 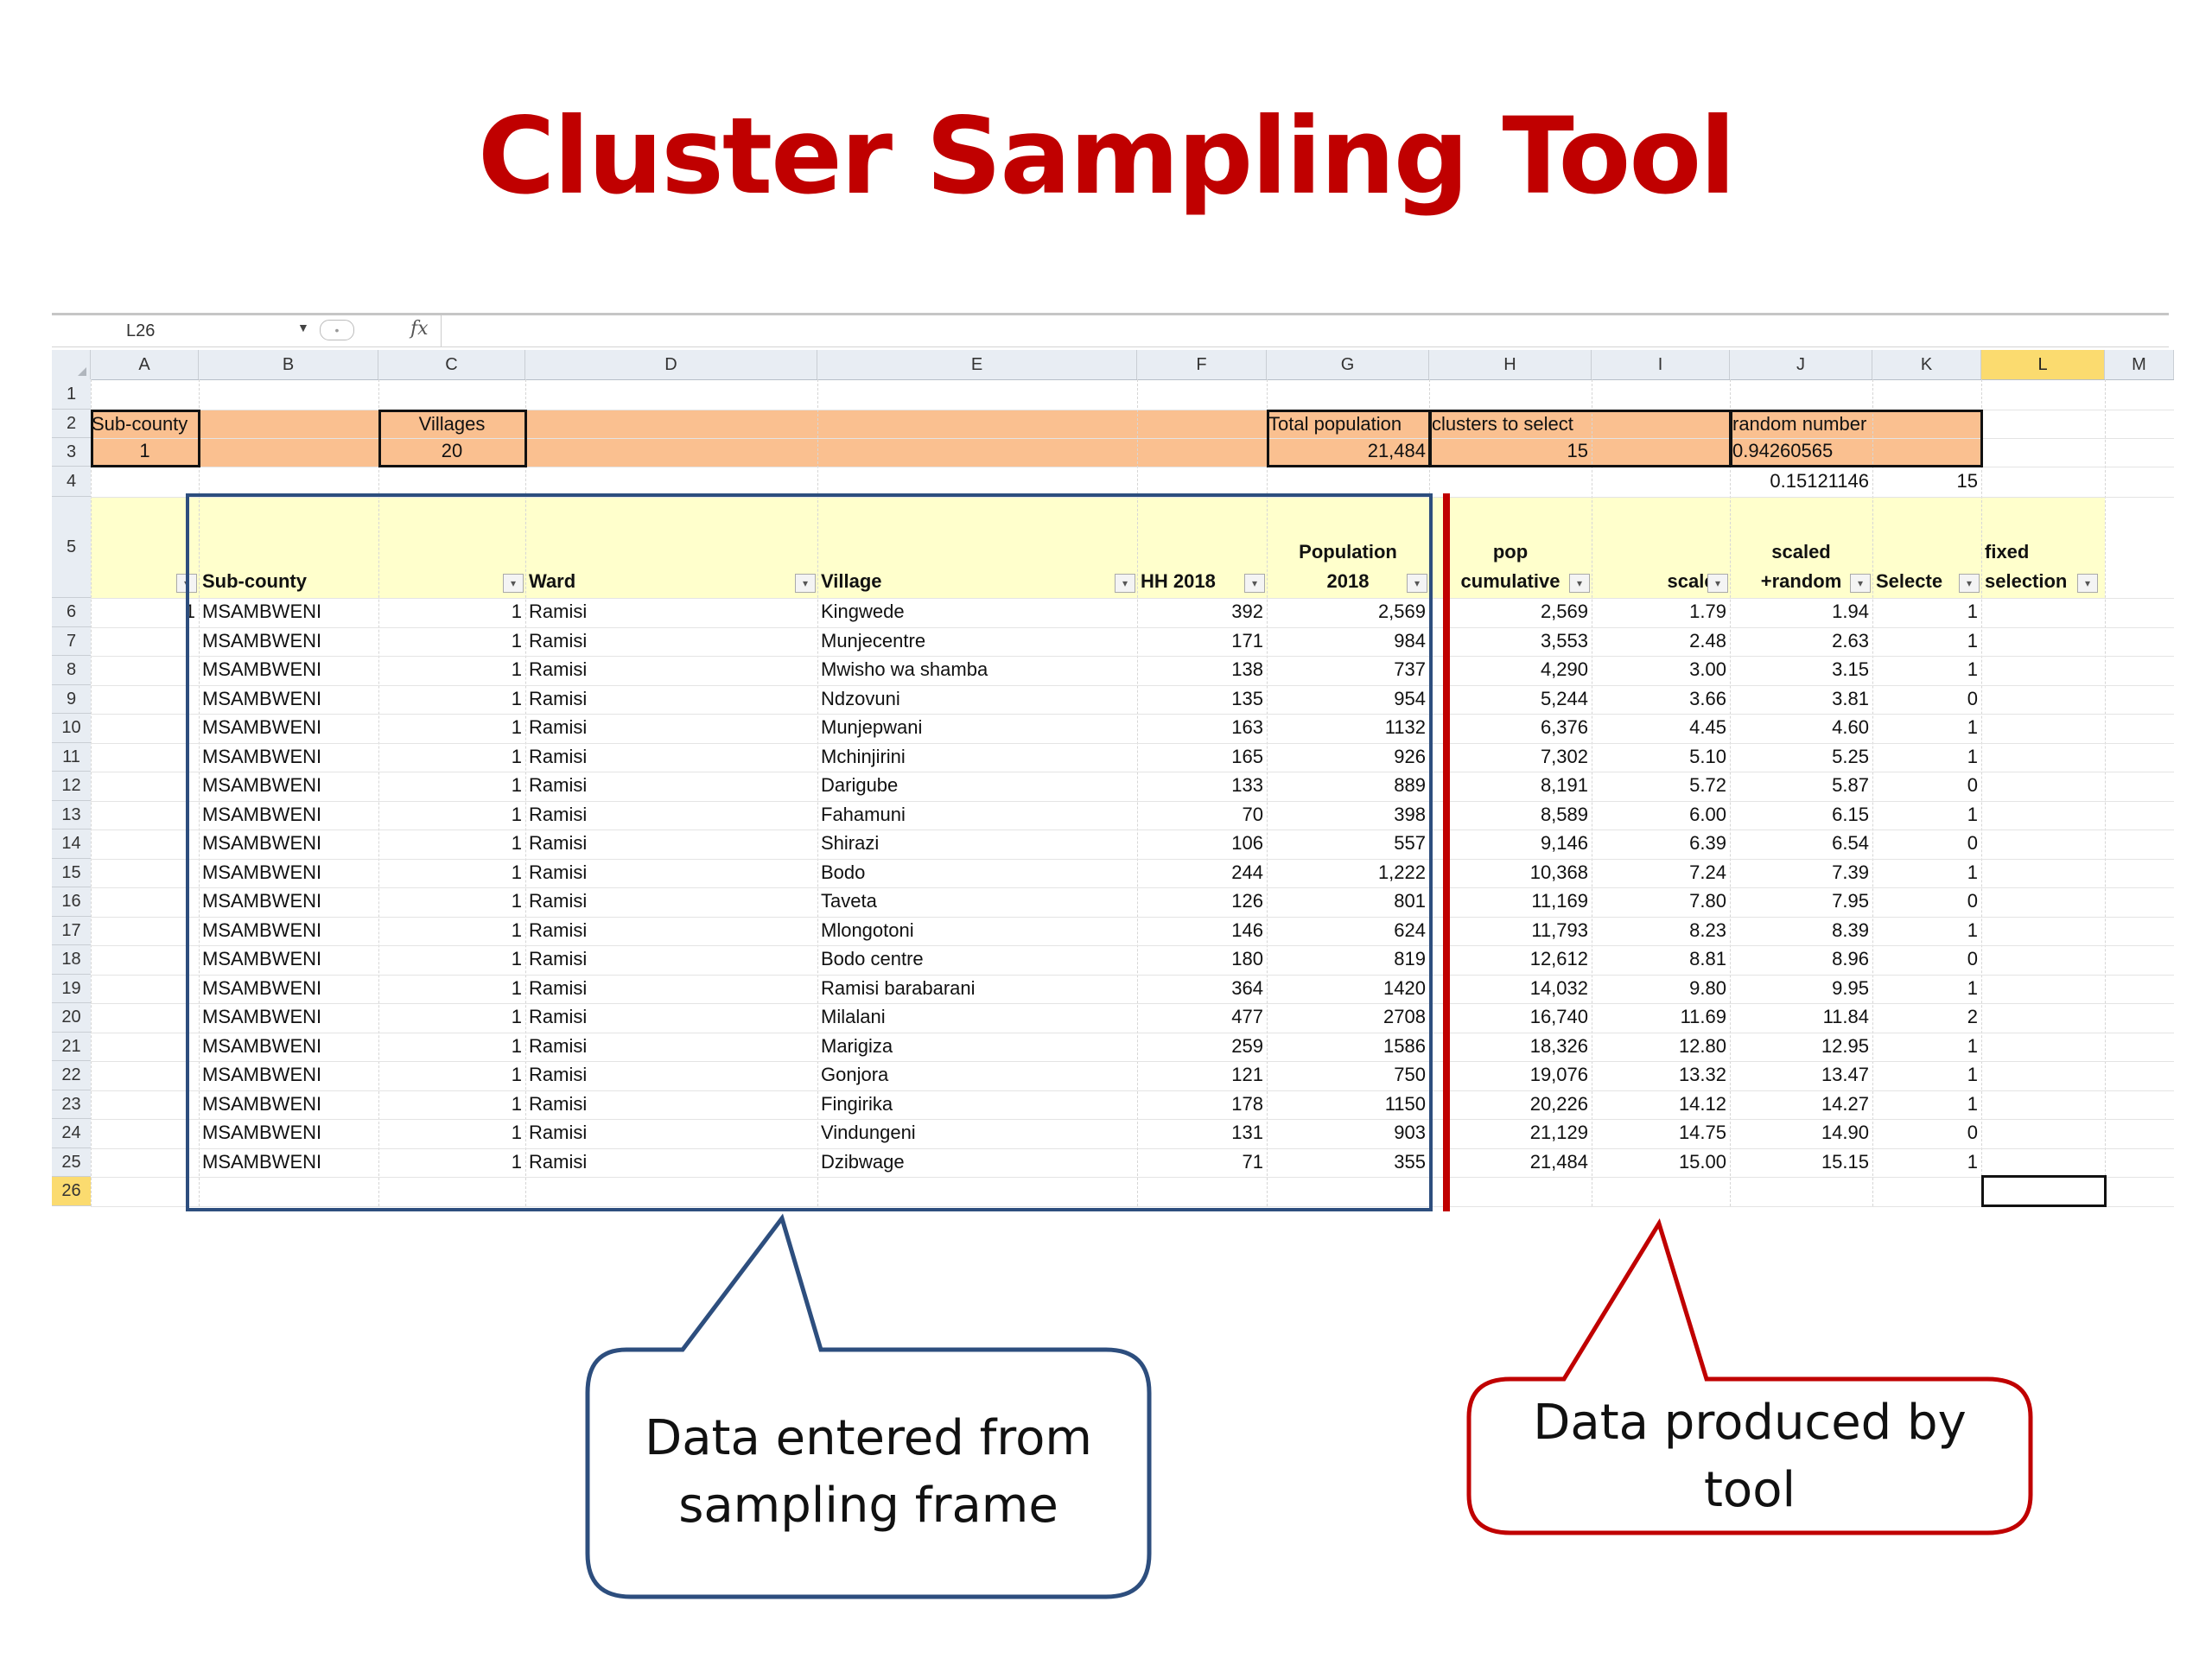 I want to click on left-callout-line1: Data entered from, so click(x=868, y=1438).